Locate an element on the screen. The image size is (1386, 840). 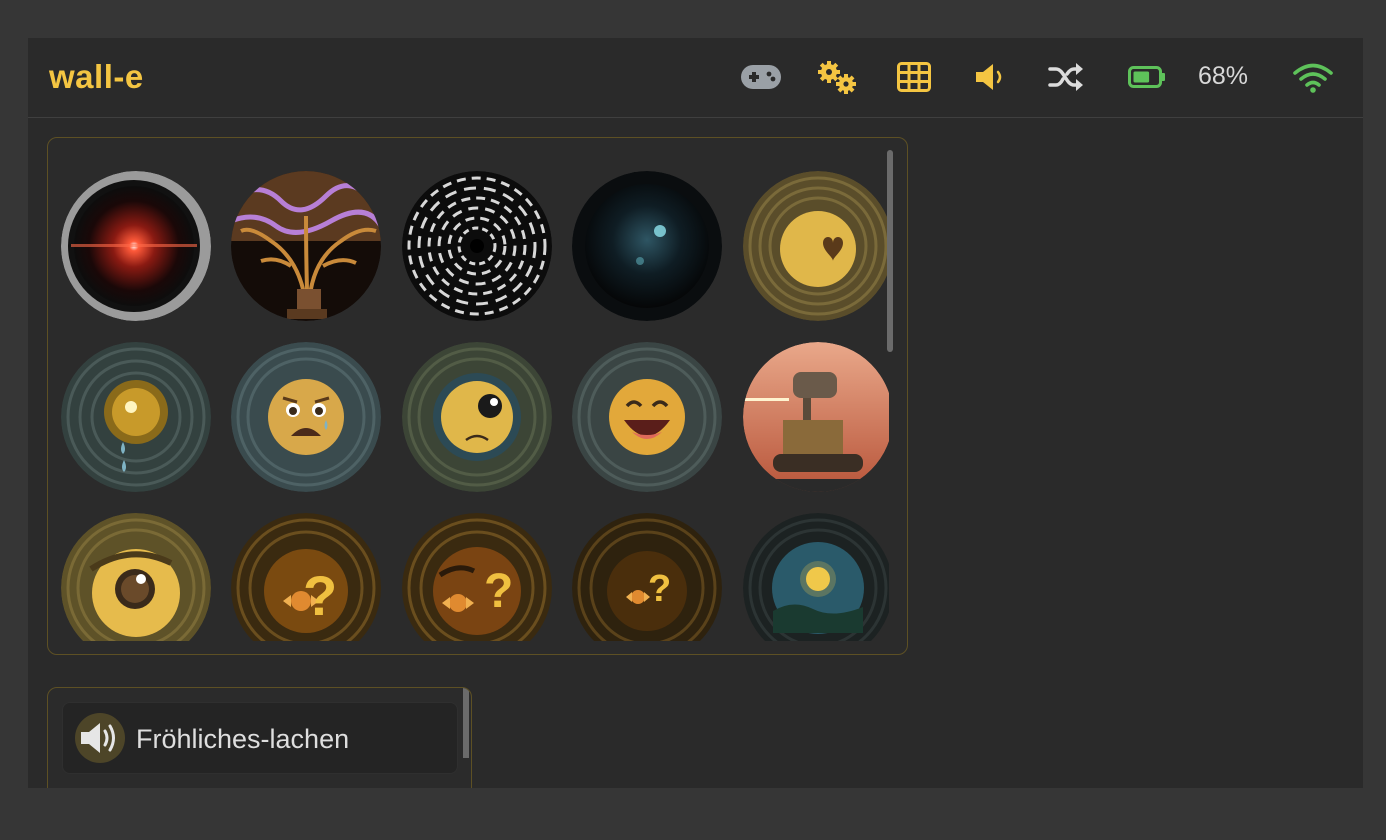
top-bar: wall-e 68% is located at coordinates (695, 78).